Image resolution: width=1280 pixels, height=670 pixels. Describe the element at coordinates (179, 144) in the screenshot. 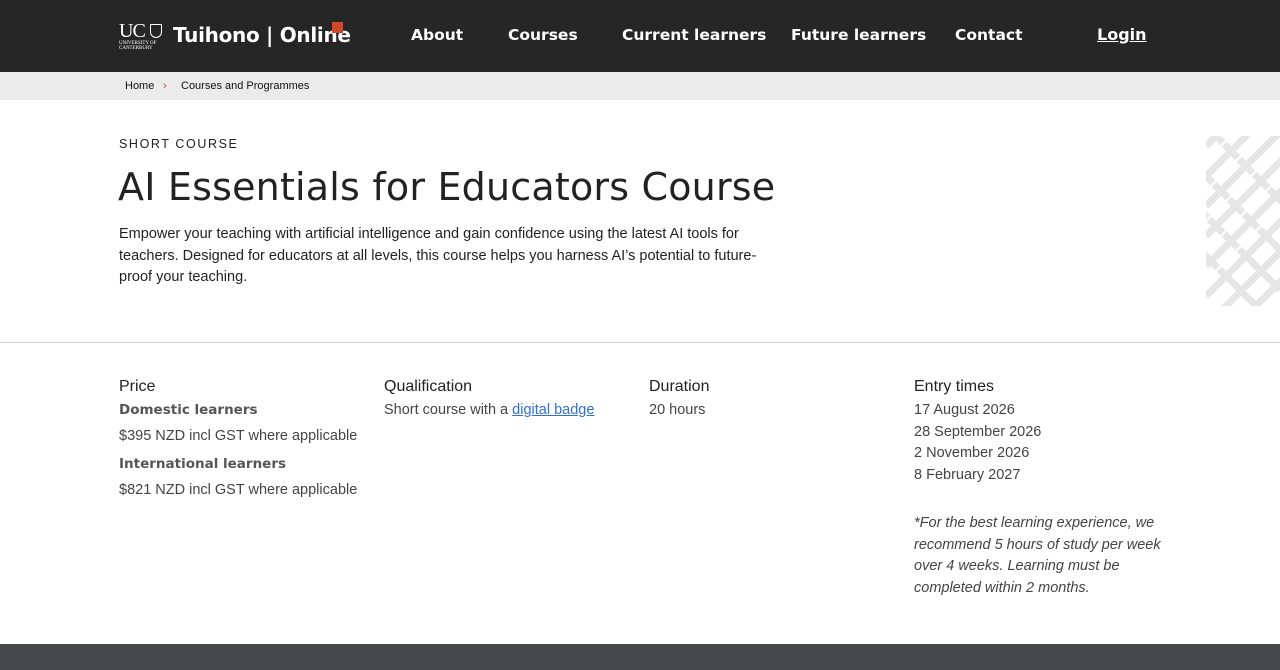

I see `course-type-label: SHORT COURSE` at that location.